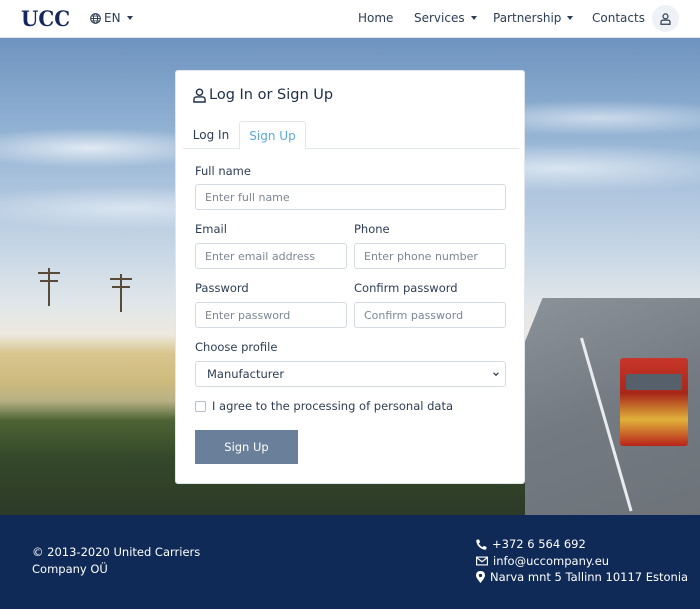 Image resolution: width=700 pixels, height=609 pixels. Describe the element at coordinates (482, 561) in the screenshot. I see `envelope-icon` at that location.